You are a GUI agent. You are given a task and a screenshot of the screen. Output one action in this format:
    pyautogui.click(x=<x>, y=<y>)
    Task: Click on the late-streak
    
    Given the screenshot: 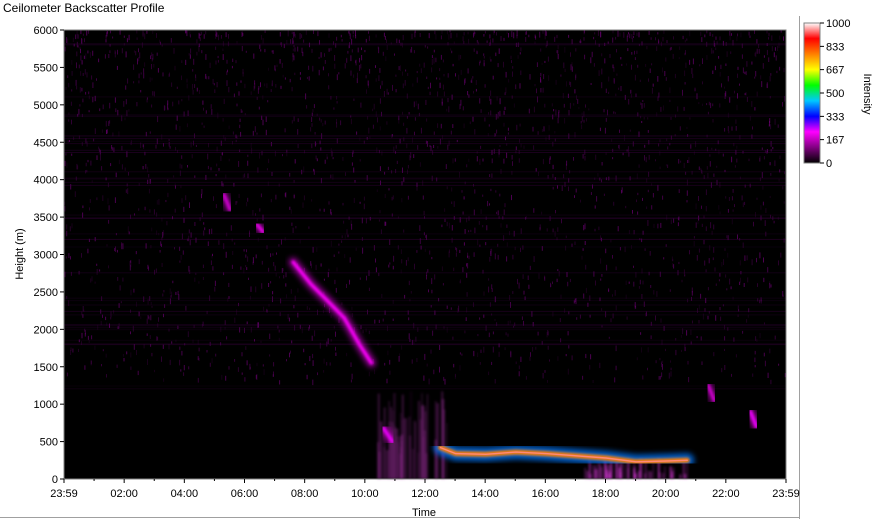 What is the action you would take?
    pyautogui.click(x=711, y=393)
    